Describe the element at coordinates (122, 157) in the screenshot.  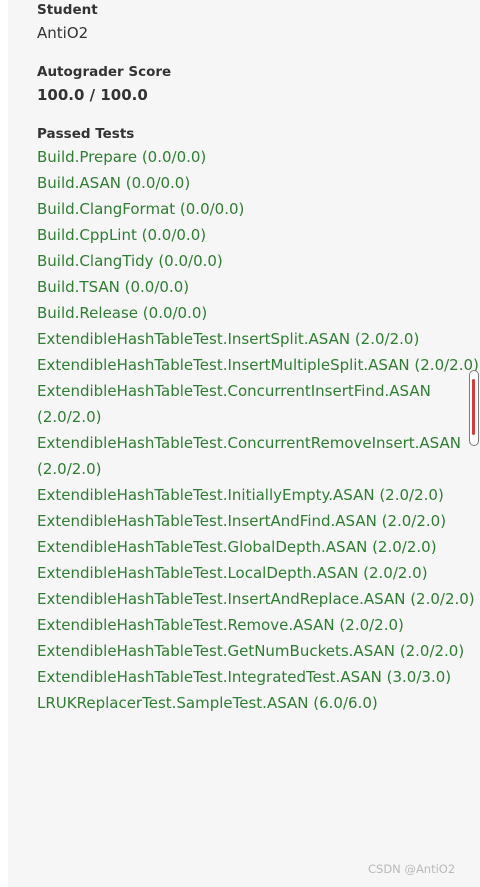
I see `passed-test-item: Build.Prepare (0.0/0.0)` at that location.